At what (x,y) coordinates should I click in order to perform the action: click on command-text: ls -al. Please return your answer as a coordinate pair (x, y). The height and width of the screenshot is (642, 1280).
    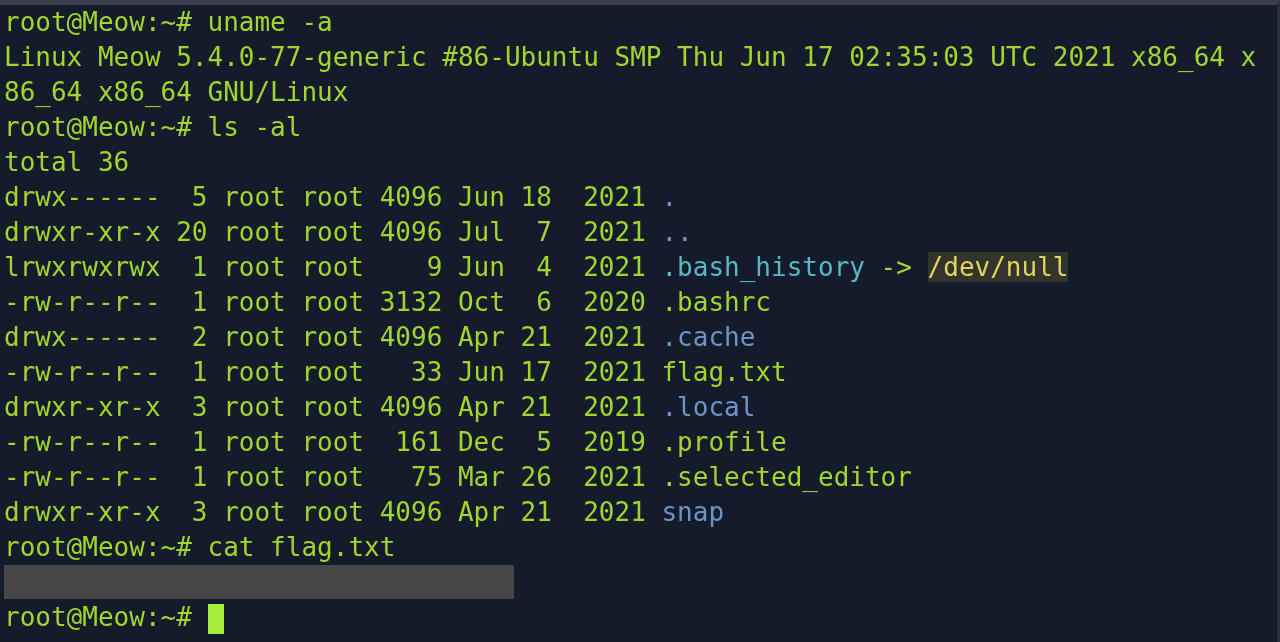
    Looking at the image, I should click on (254, 127).